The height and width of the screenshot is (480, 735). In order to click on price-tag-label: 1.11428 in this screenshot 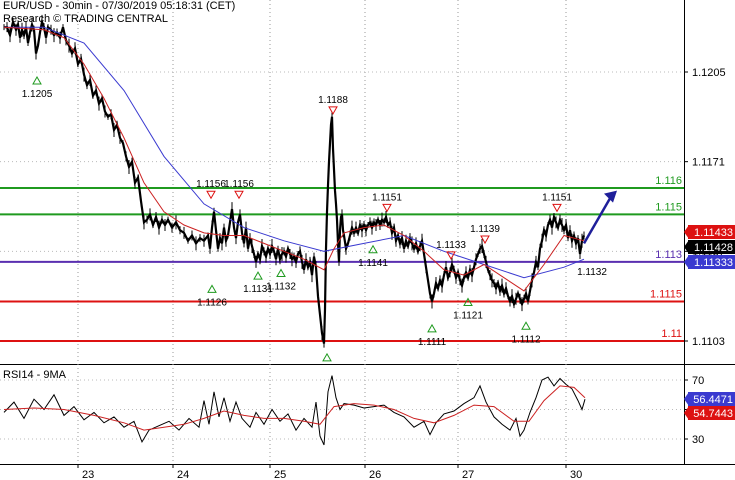, I will do `click(713, 248)`.